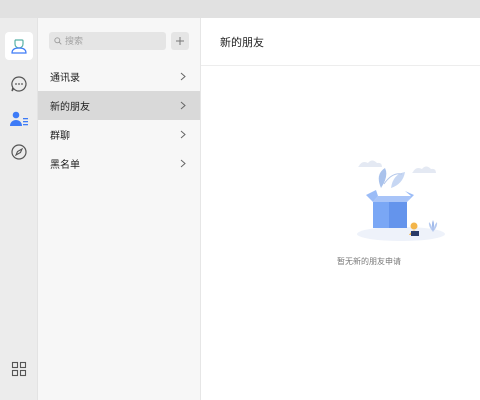 This screenshot has height=400, width=480. Describe the element at coordinates (58, 41) in the screenshot. I see `search-icon` at that location.